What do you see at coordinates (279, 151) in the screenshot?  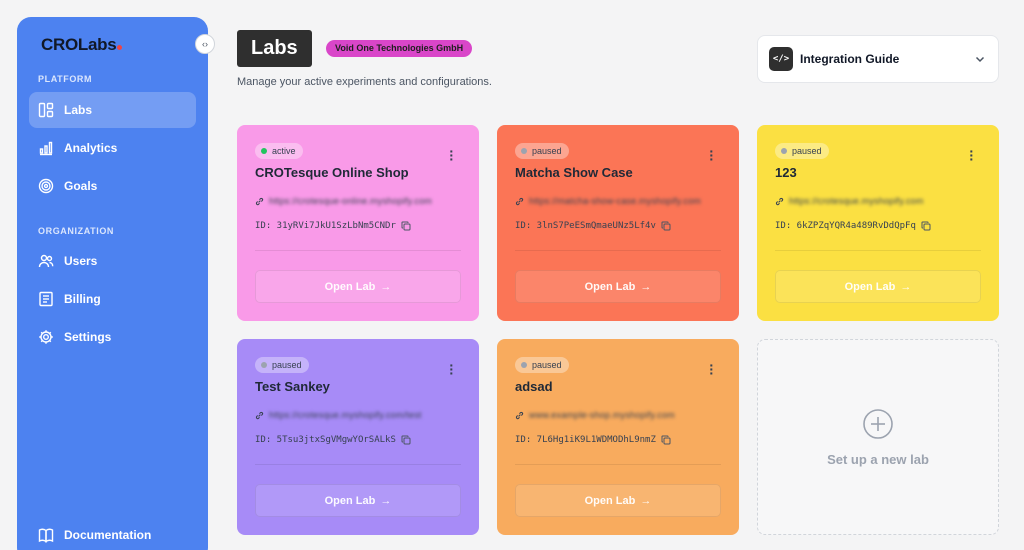 I see `status-badge: active` at bounding box center [279, 151].